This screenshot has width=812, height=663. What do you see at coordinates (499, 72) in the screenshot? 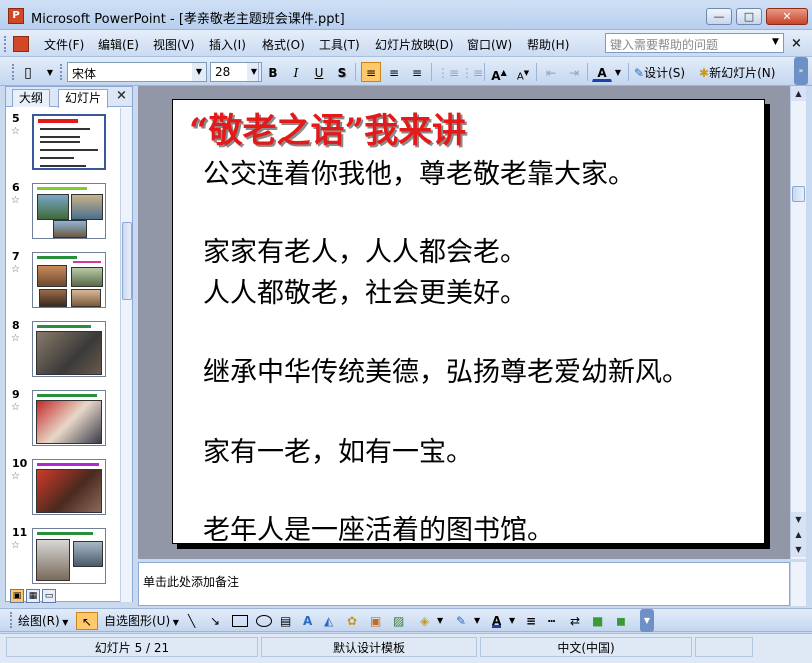
I see `increase-font-icon: A▲` at bounding box center [499, 72].